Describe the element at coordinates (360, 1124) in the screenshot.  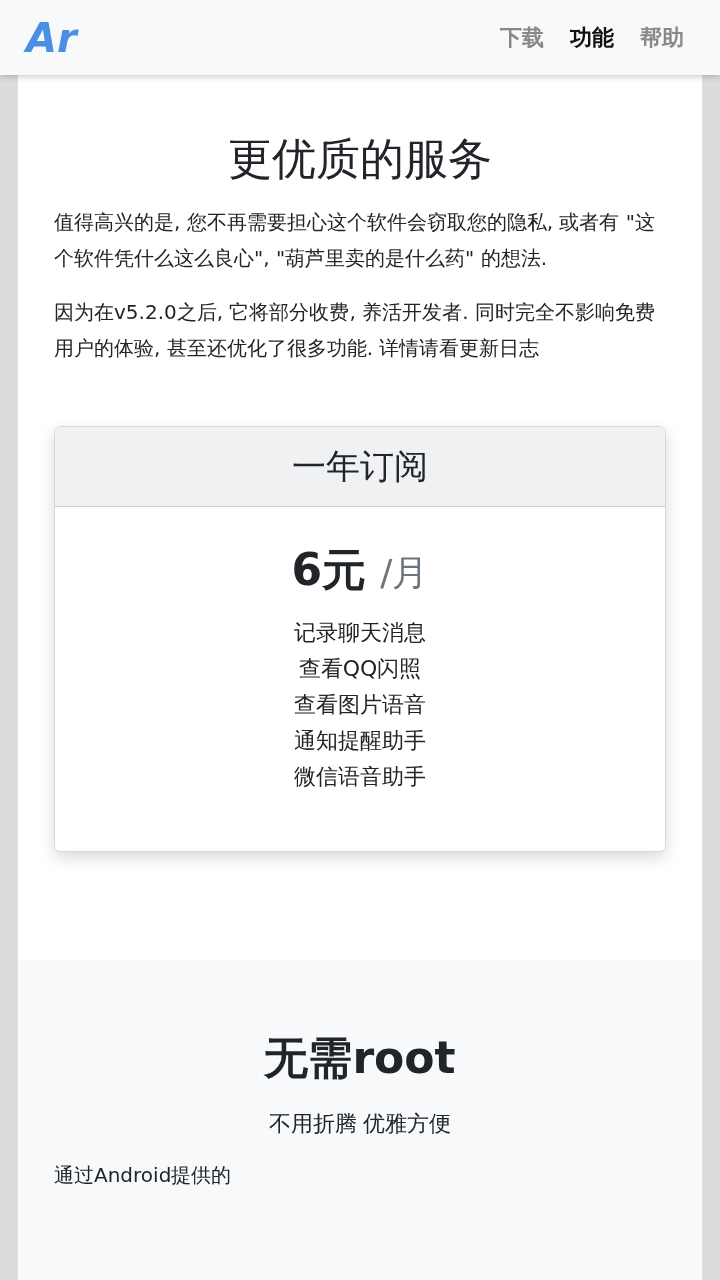
I see `section-subtitle: 不用折腾 优雅方便` at that location.